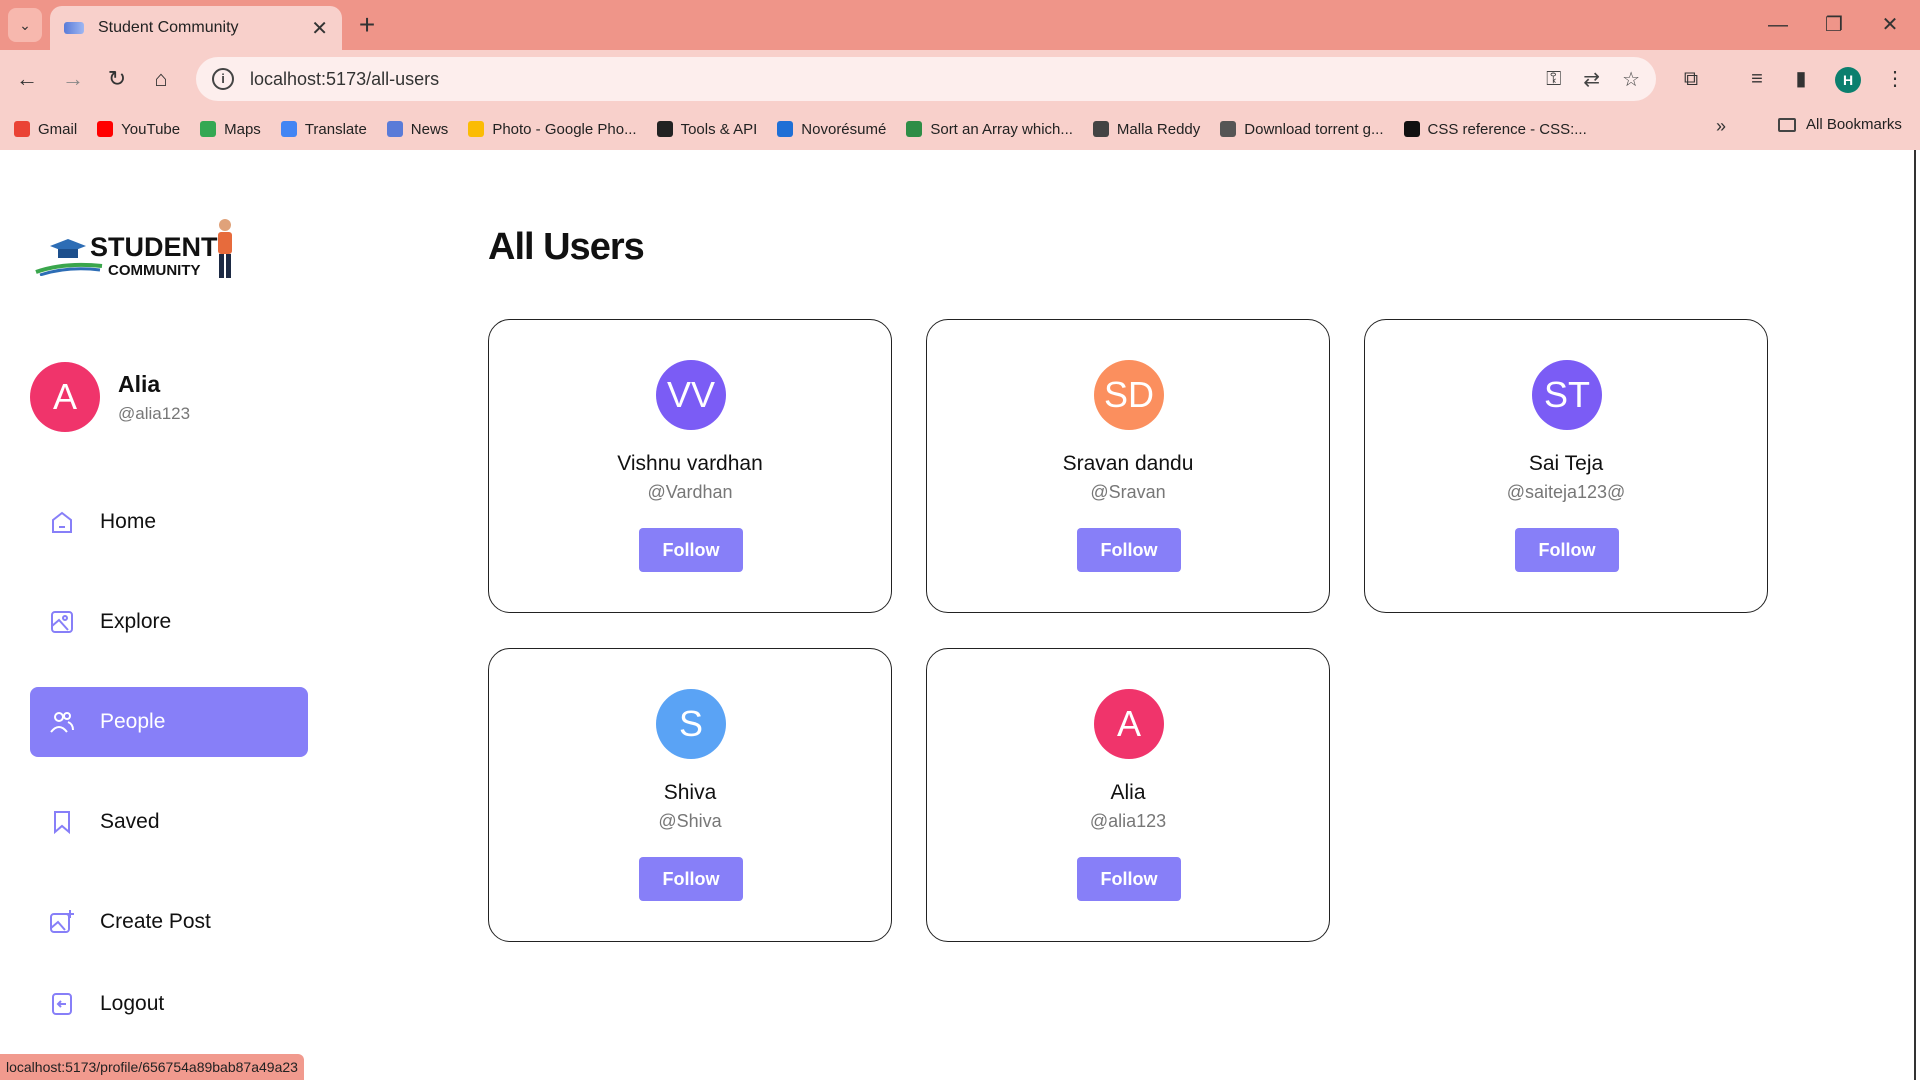 This screenshot has width=1920, height=1080. I want to click on address-bar: i localhost:5173/all-users ⚿ ⇄ ☆, so click(926, 79).